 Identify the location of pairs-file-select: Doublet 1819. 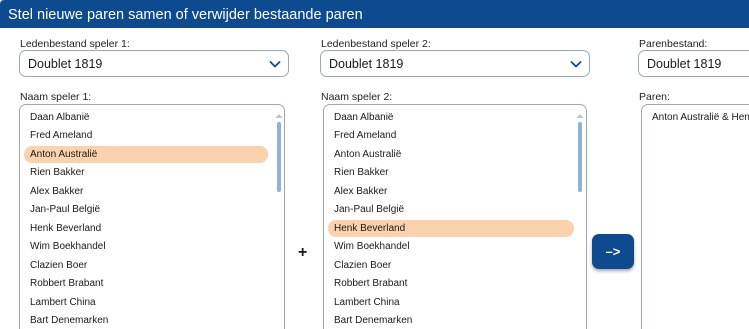
(693, 63).